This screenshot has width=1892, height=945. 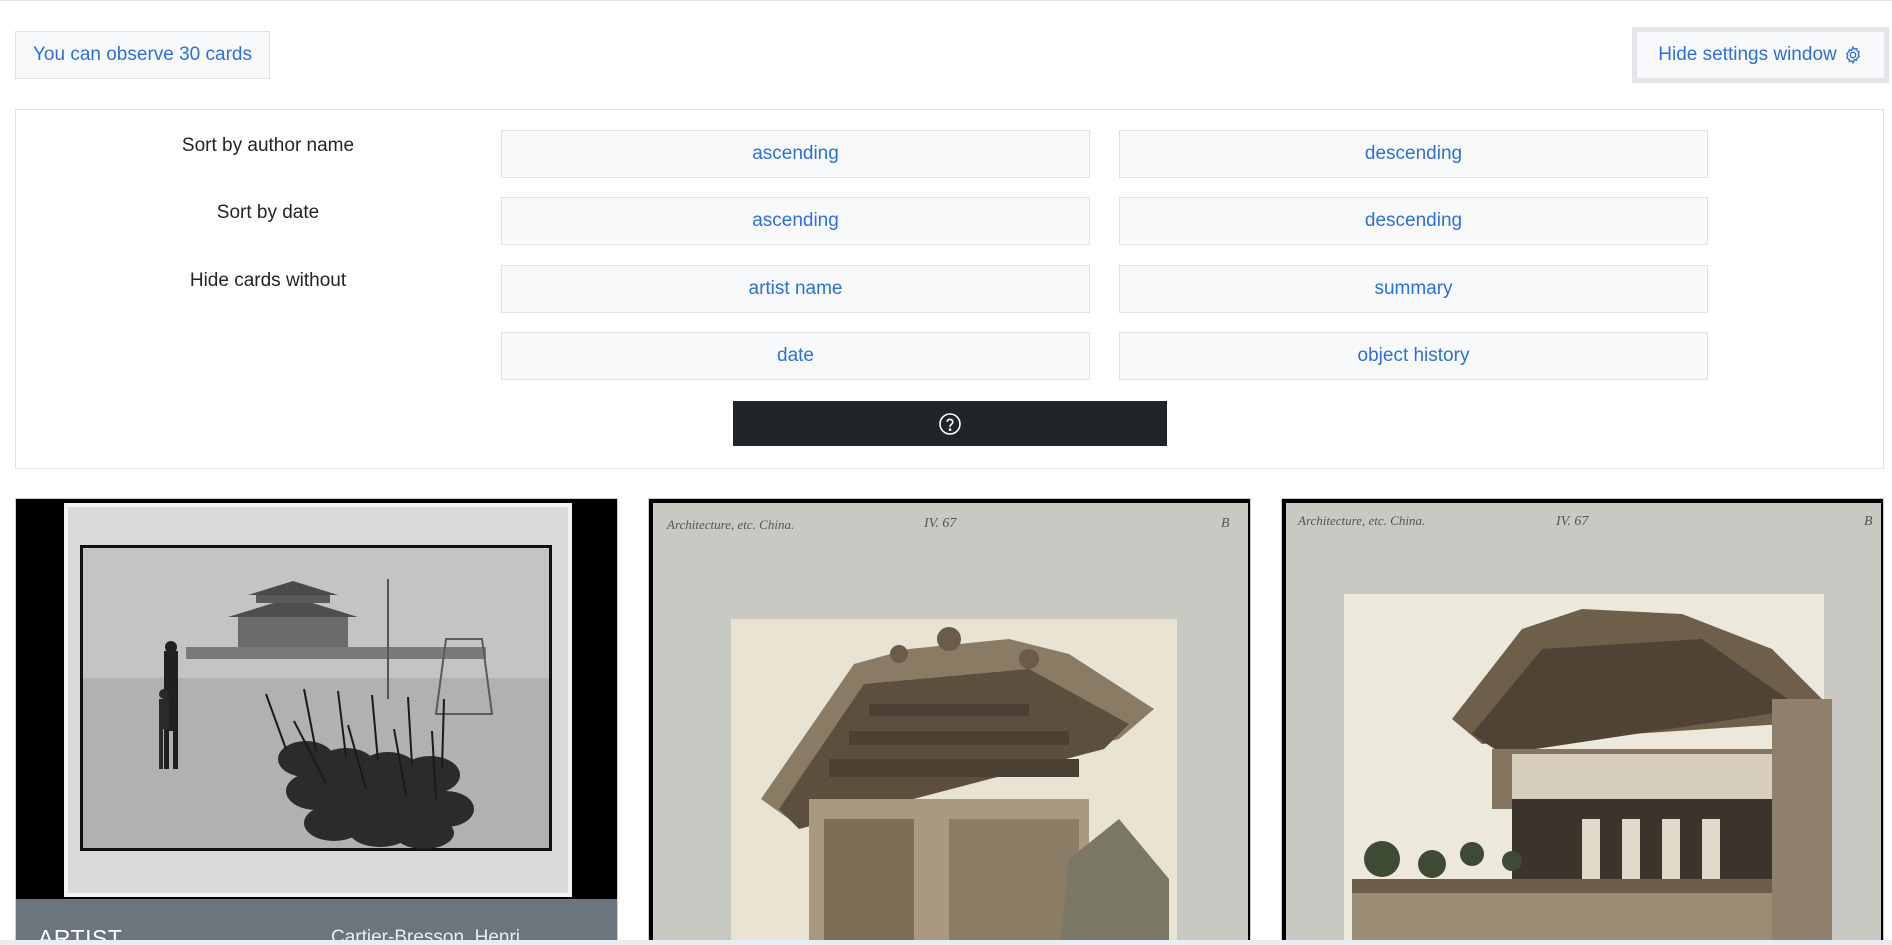 What do you see at coordinates (795, 154) in the screenshot?
I see `sort-author-ascending-button: ascending` at bounding box center [795, 154].